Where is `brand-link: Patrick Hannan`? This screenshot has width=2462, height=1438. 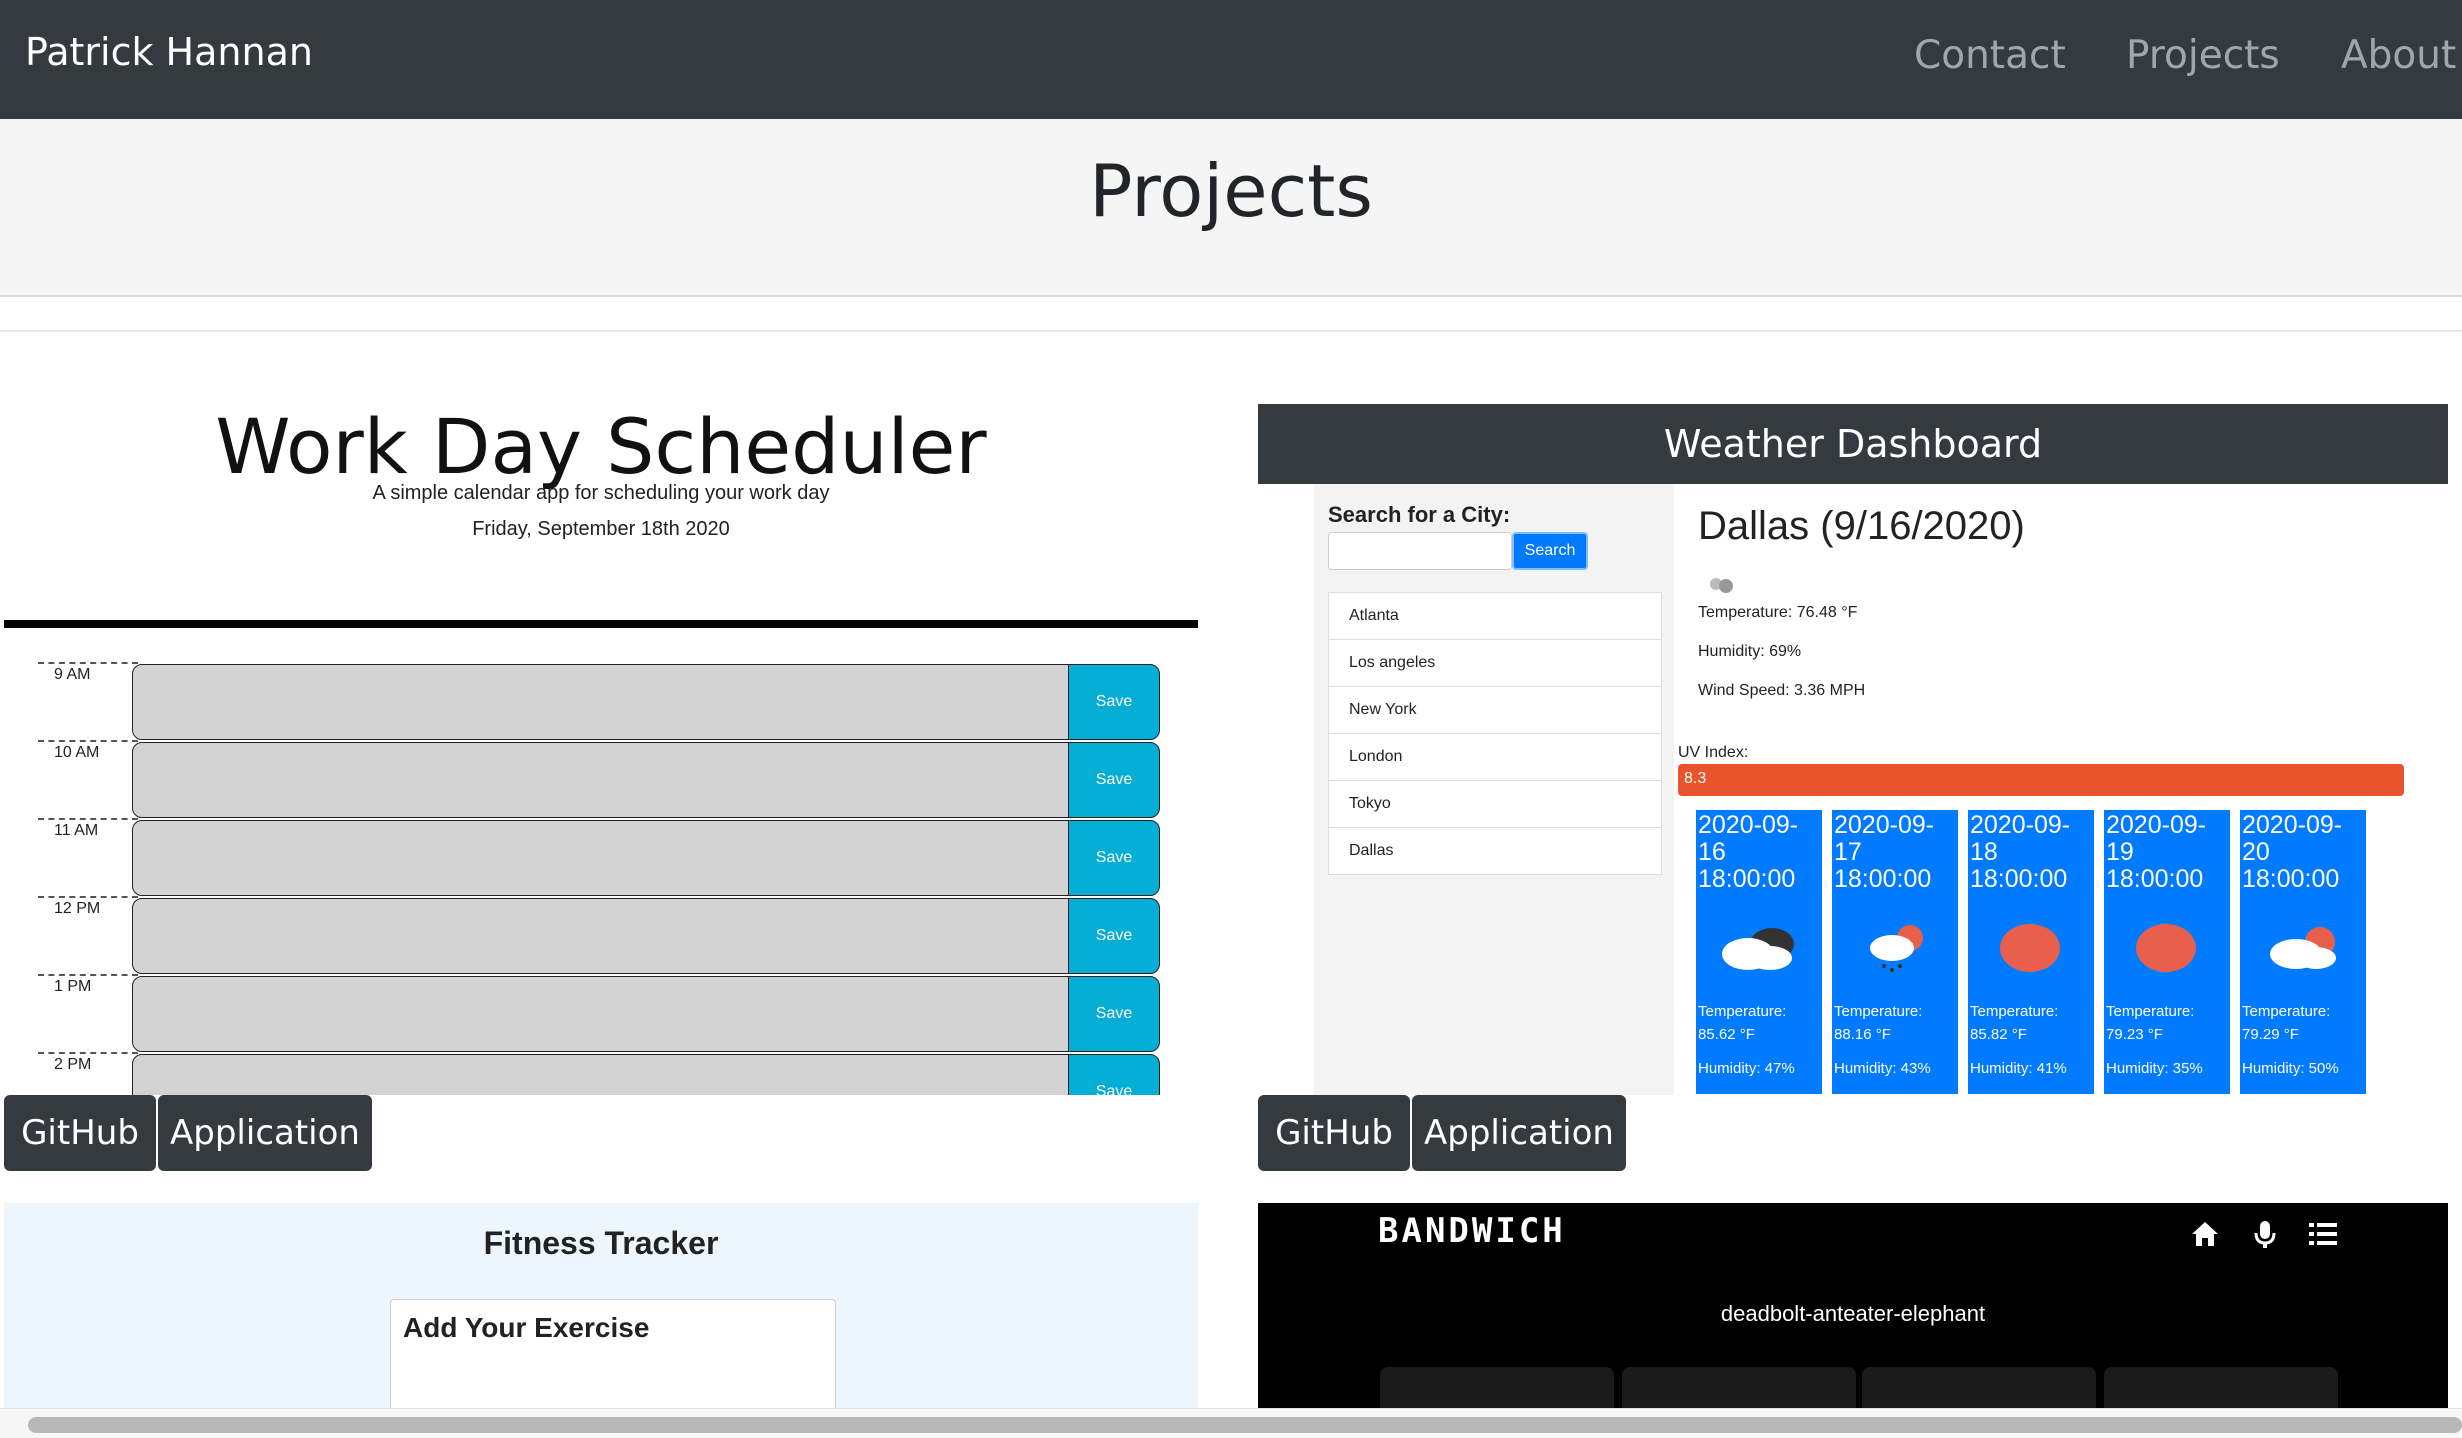
brand-link: Patrick Hannan is located at coordinates (169, 52).